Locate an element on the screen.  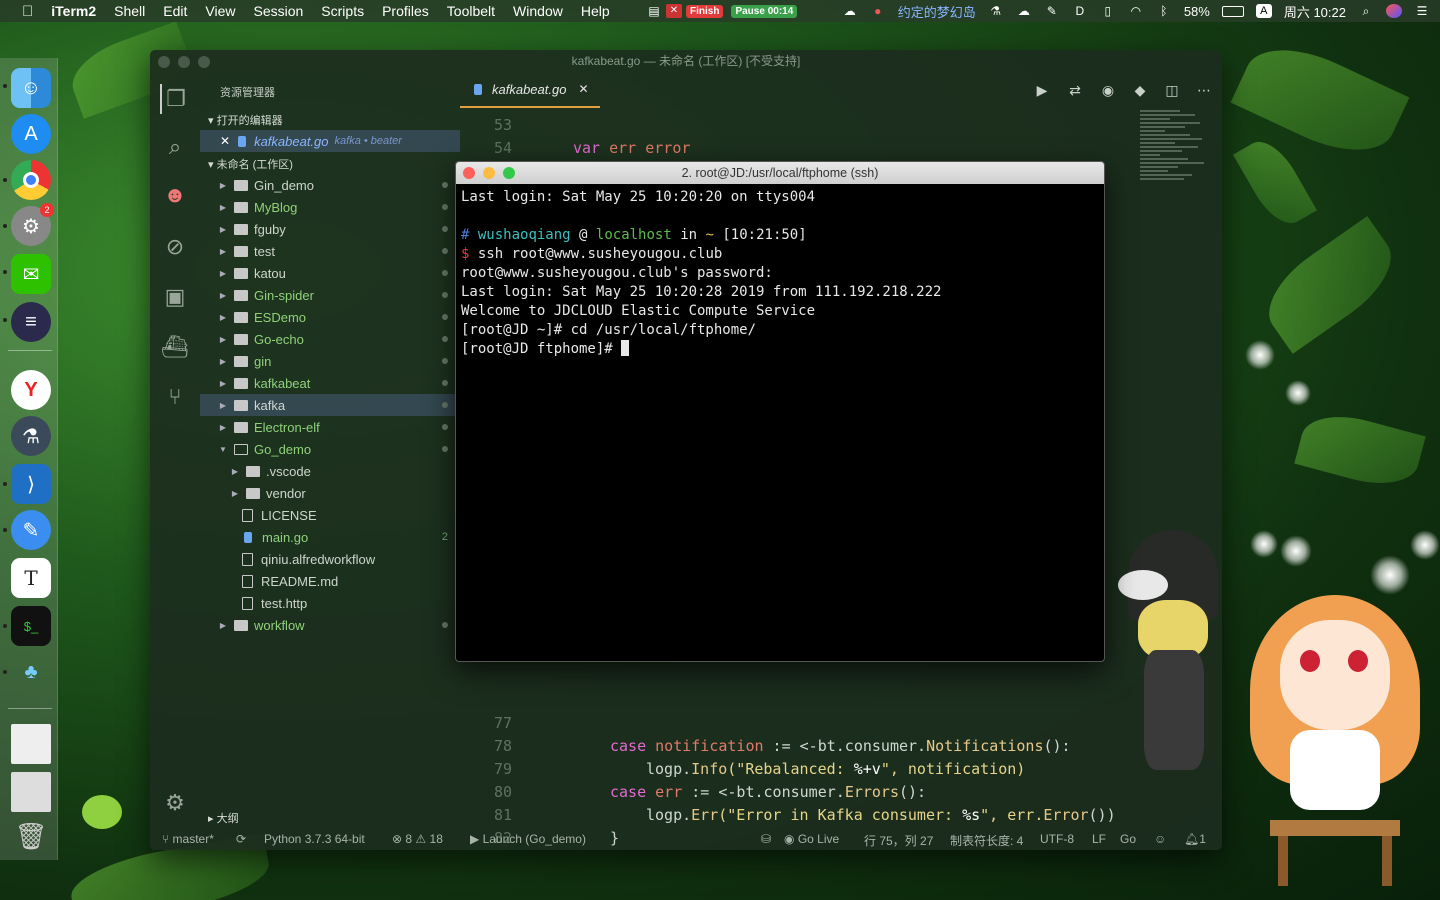
tree-item: ▶ kafkabeat is located at coordinates (330, 383).